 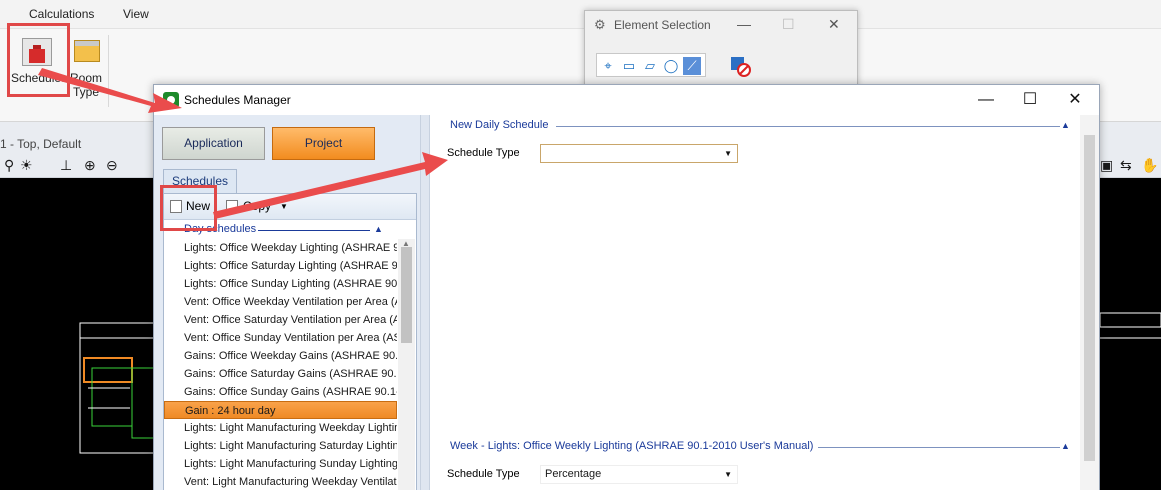 I want to click on line-select-icon: ⟋, so click(x=692, y=66).